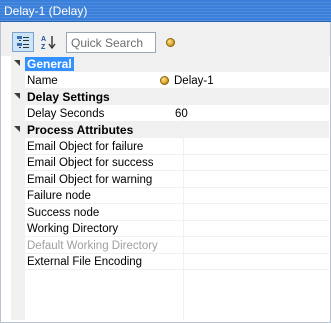 This screenshot has width=331, height=323. Describe the element at coordinates (85, 262) in the screenshot. I see `property-name: External File Encoding` at that location.